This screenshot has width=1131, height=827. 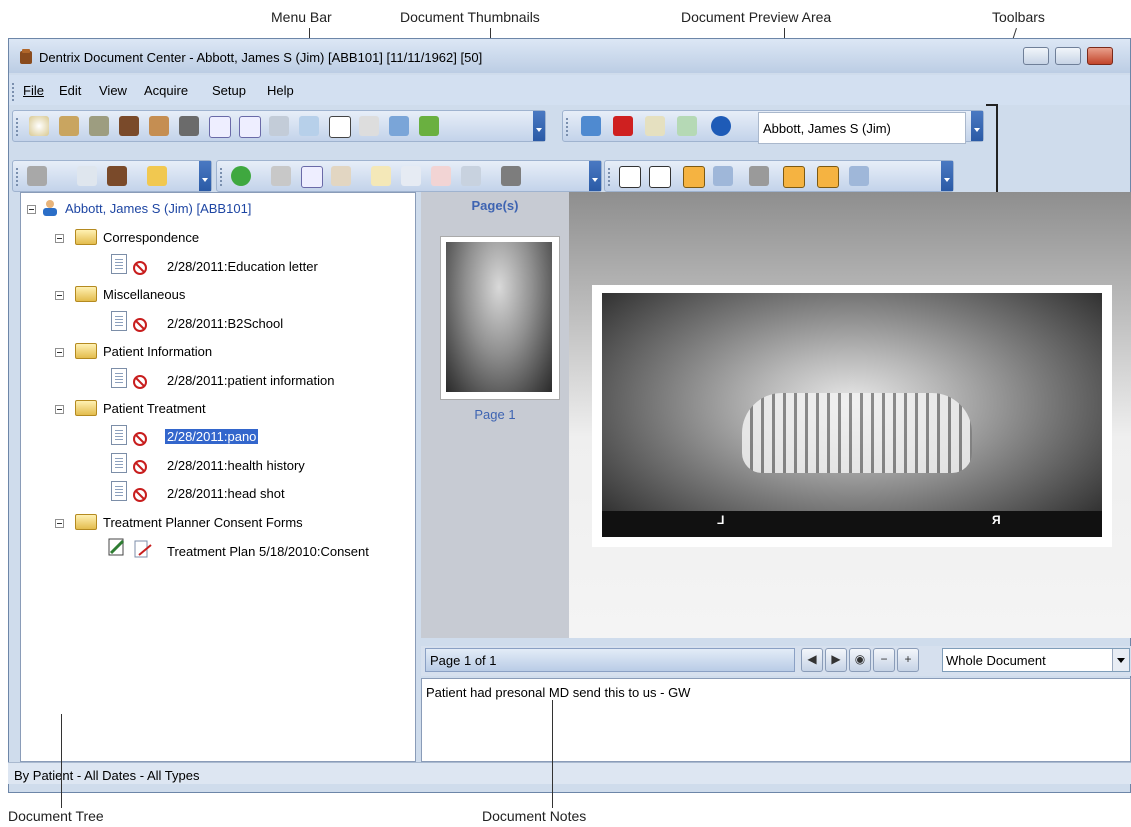 I want to click on menu-file: File, so click(x=33, y=90).